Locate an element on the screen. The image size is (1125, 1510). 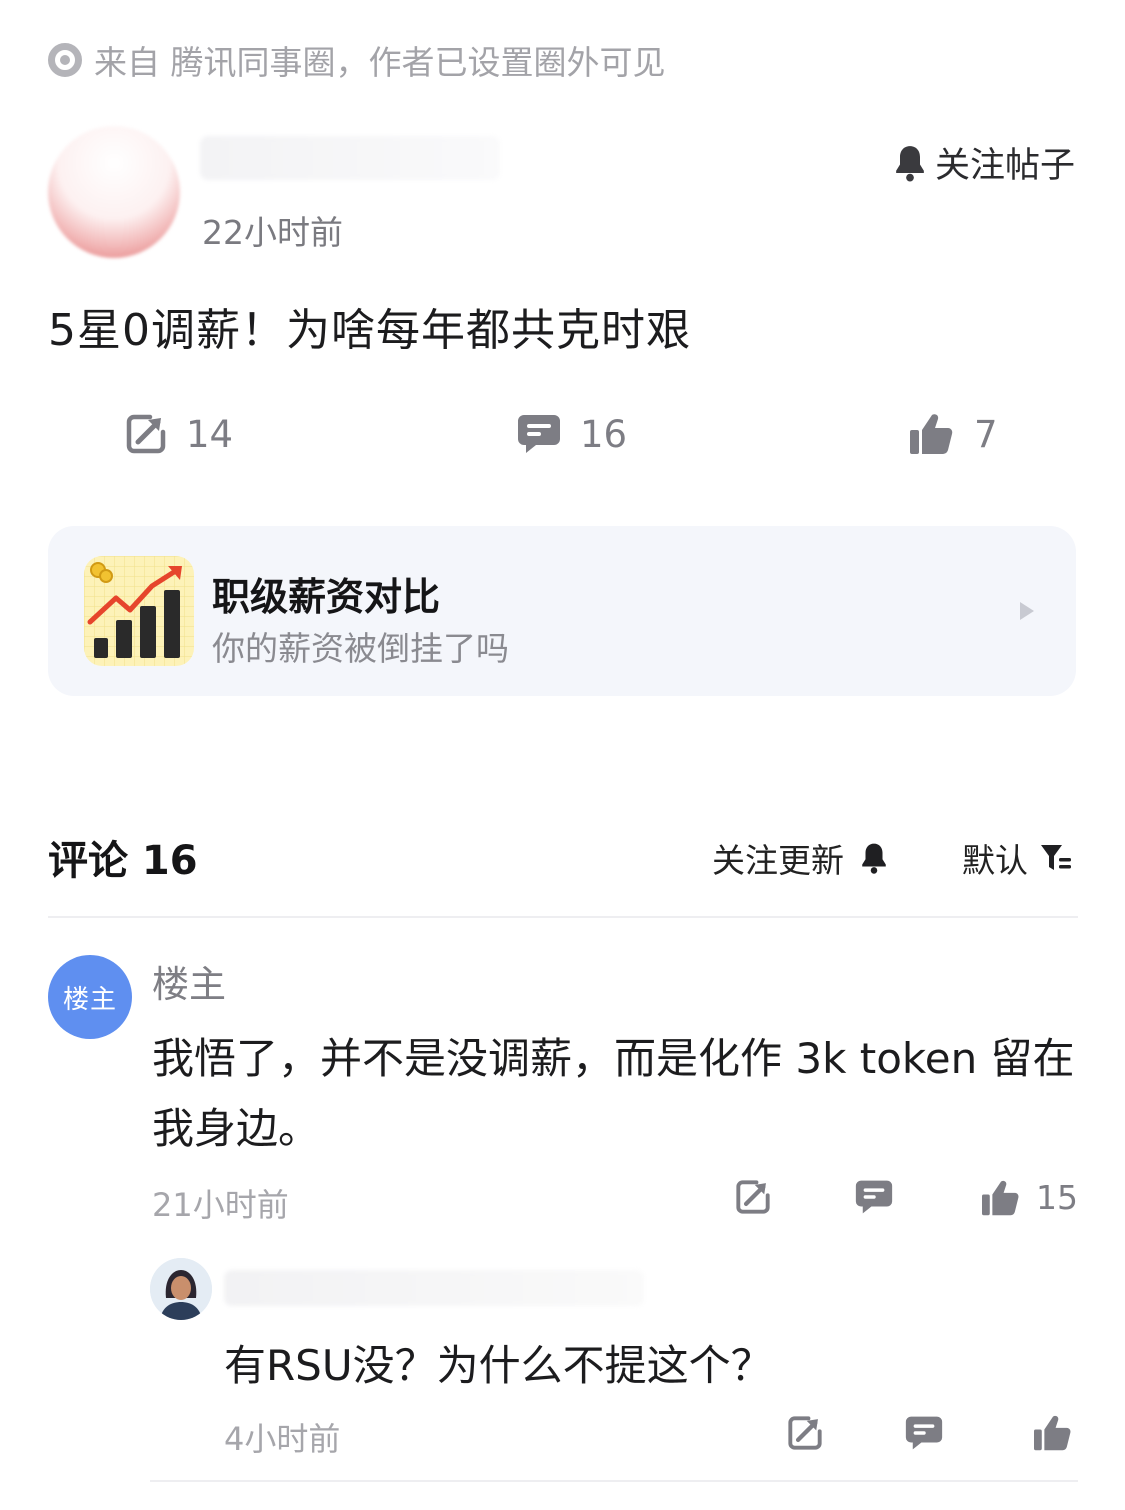
comment-share-button is located at coordinates (753, 1197).